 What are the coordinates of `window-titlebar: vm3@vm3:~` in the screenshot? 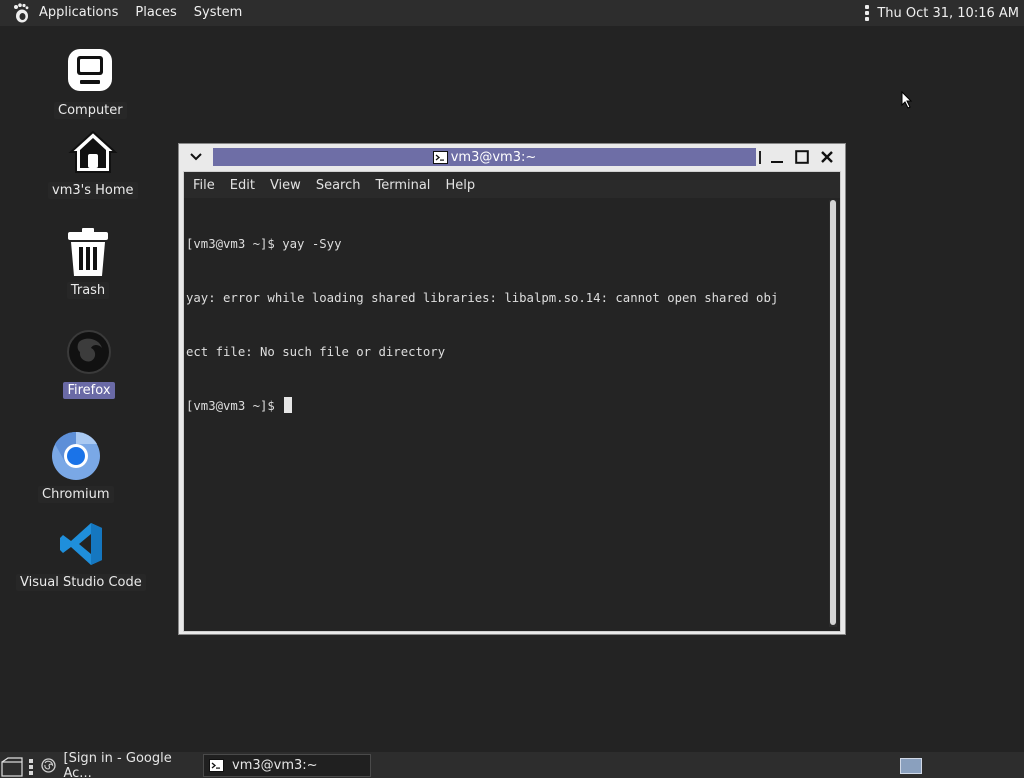 It's located at (512, 157).